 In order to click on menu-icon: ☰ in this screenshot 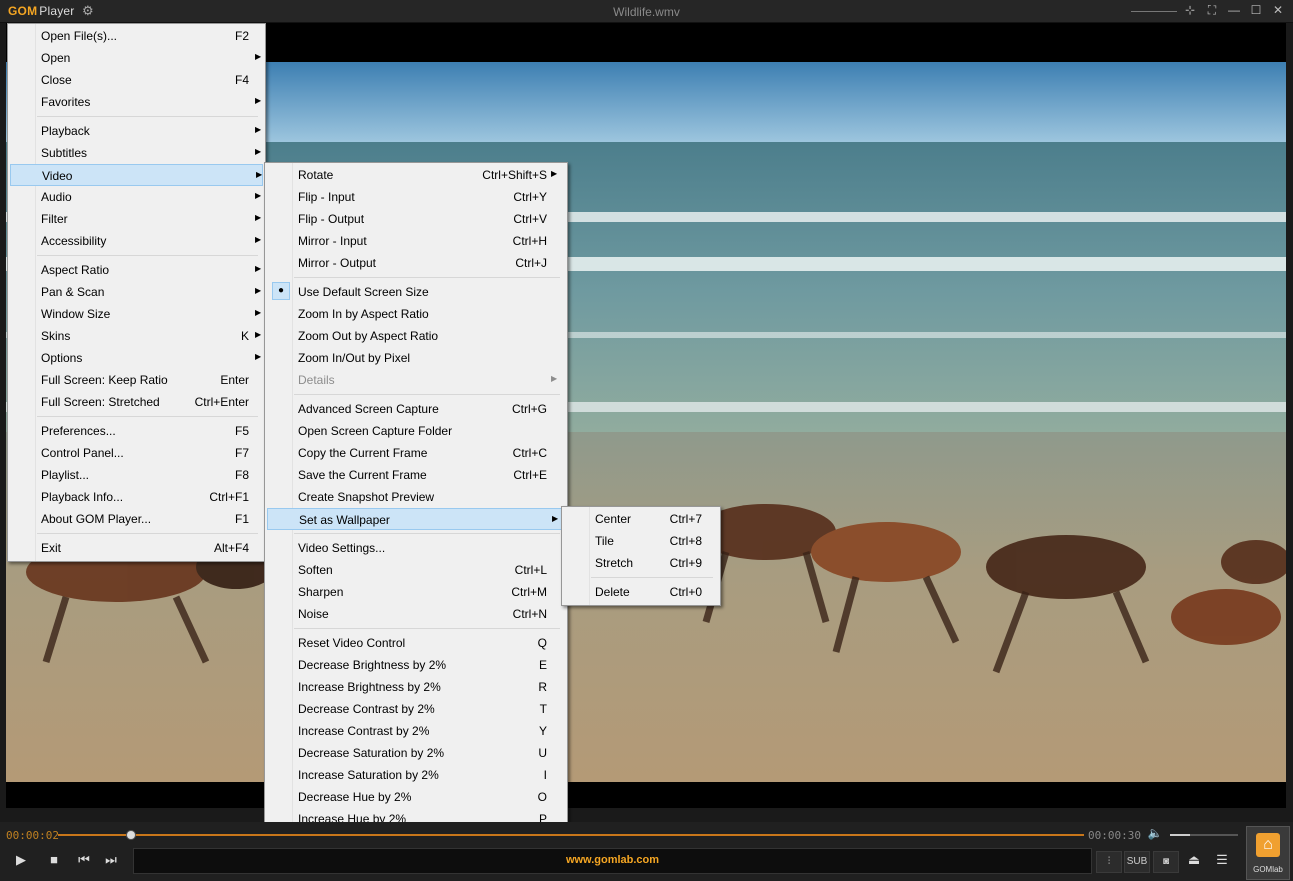, I will do `click(1222, 860)`.